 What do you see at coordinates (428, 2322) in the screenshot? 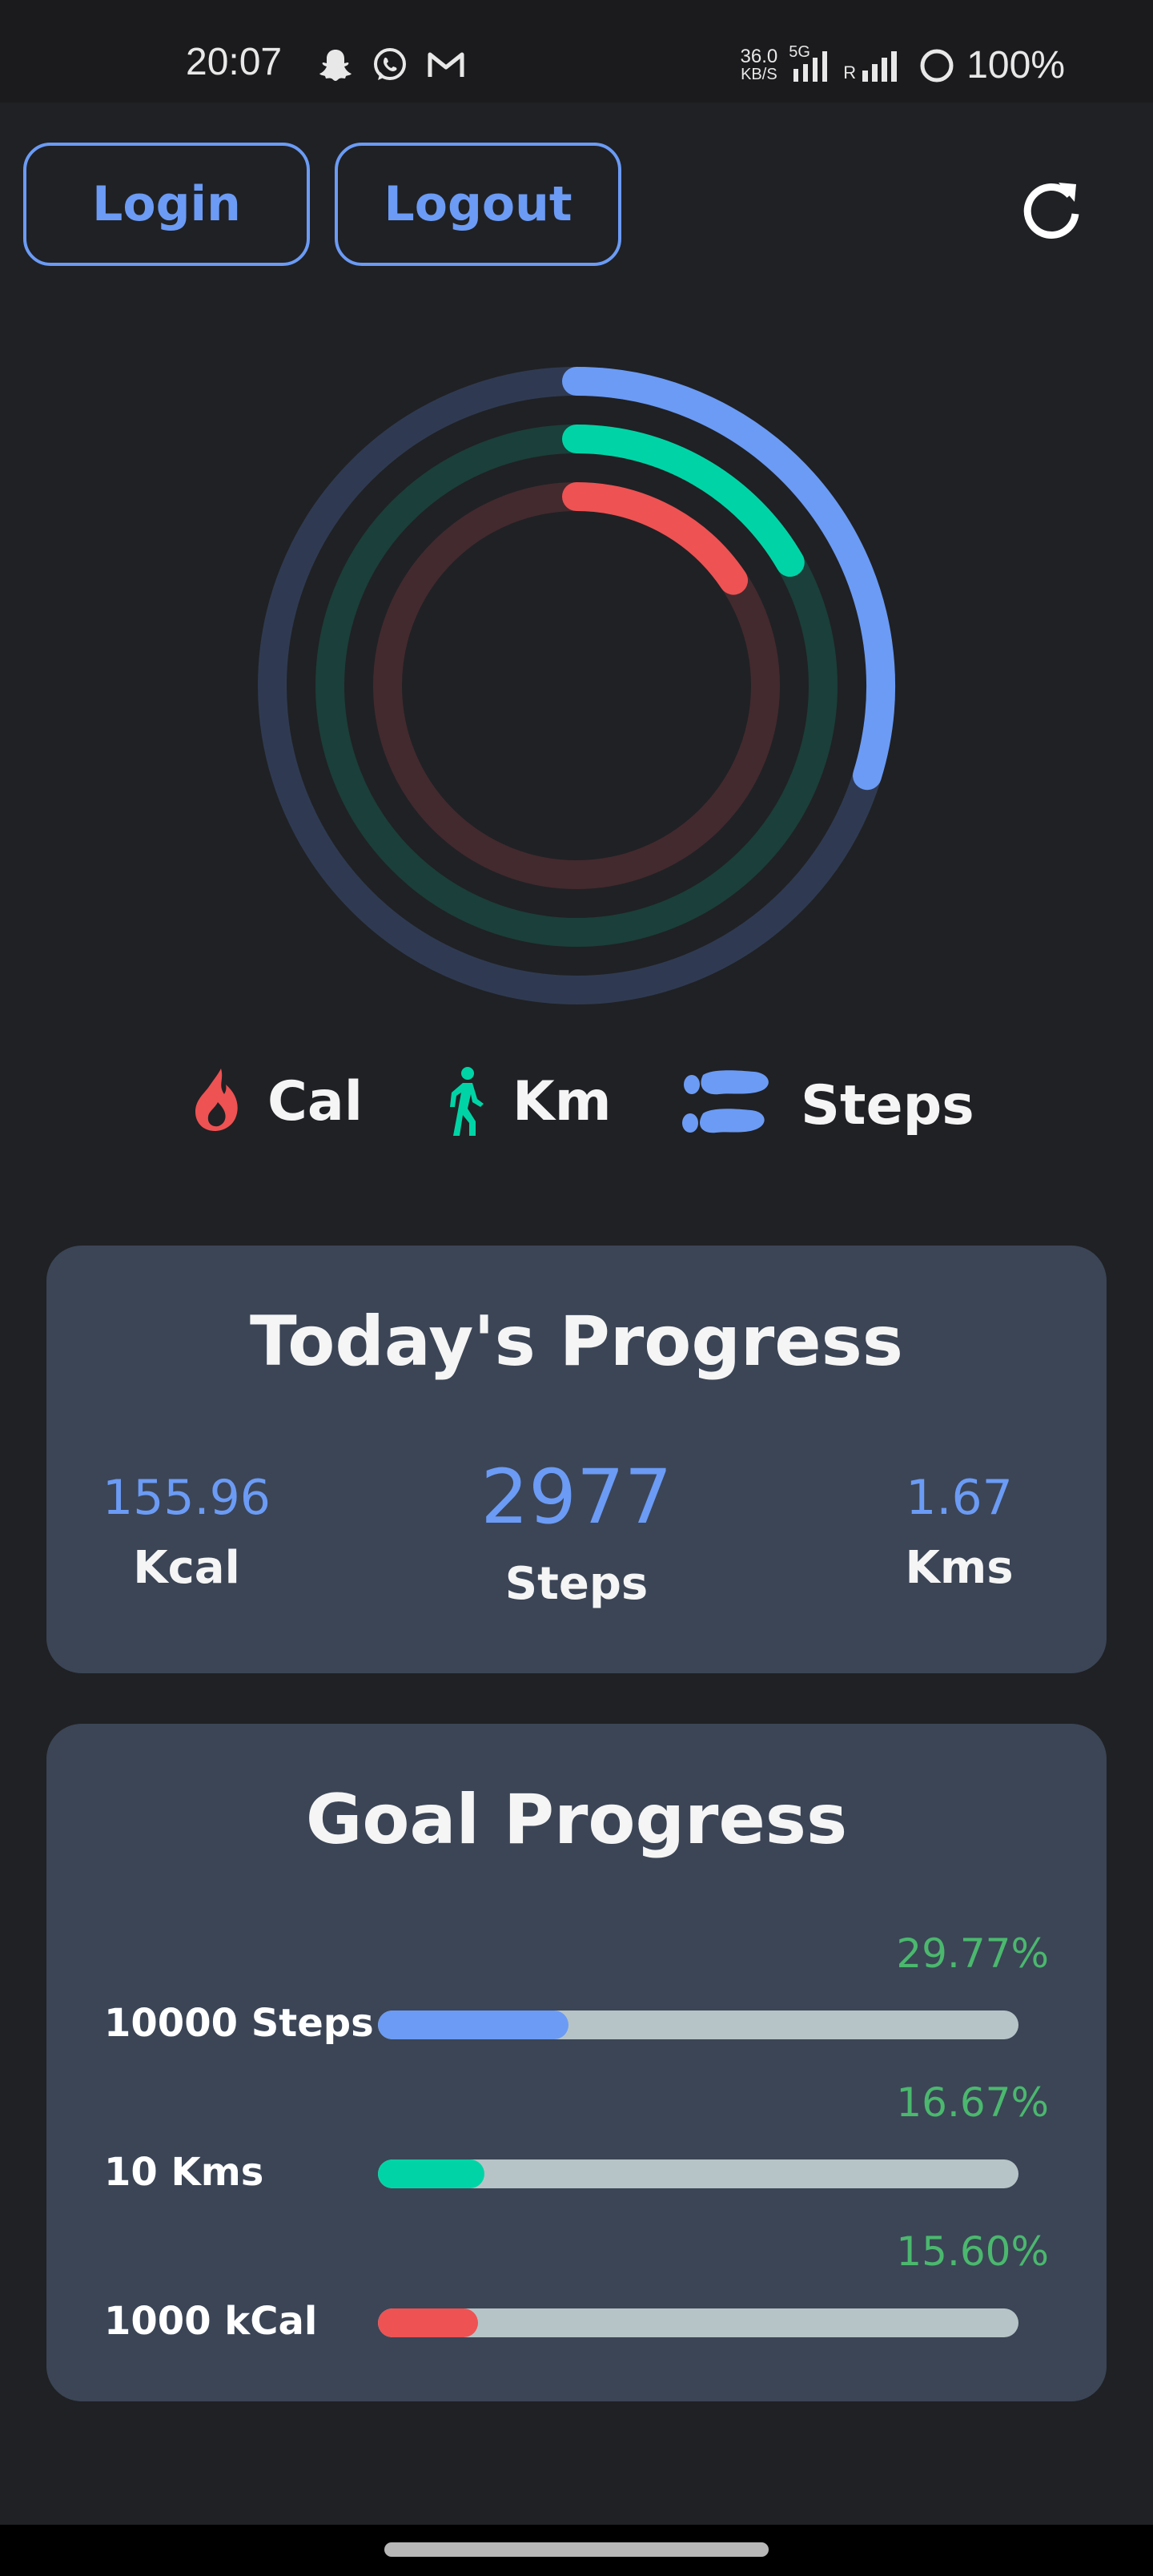
I see `kcal-goal-fill` at bounding box center [428, 2322].